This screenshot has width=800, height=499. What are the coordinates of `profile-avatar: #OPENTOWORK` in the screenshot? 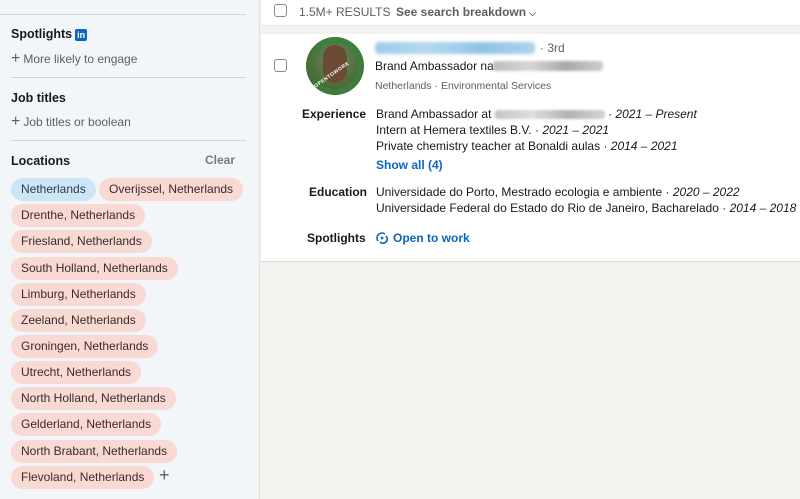 It's located at (335, 66).